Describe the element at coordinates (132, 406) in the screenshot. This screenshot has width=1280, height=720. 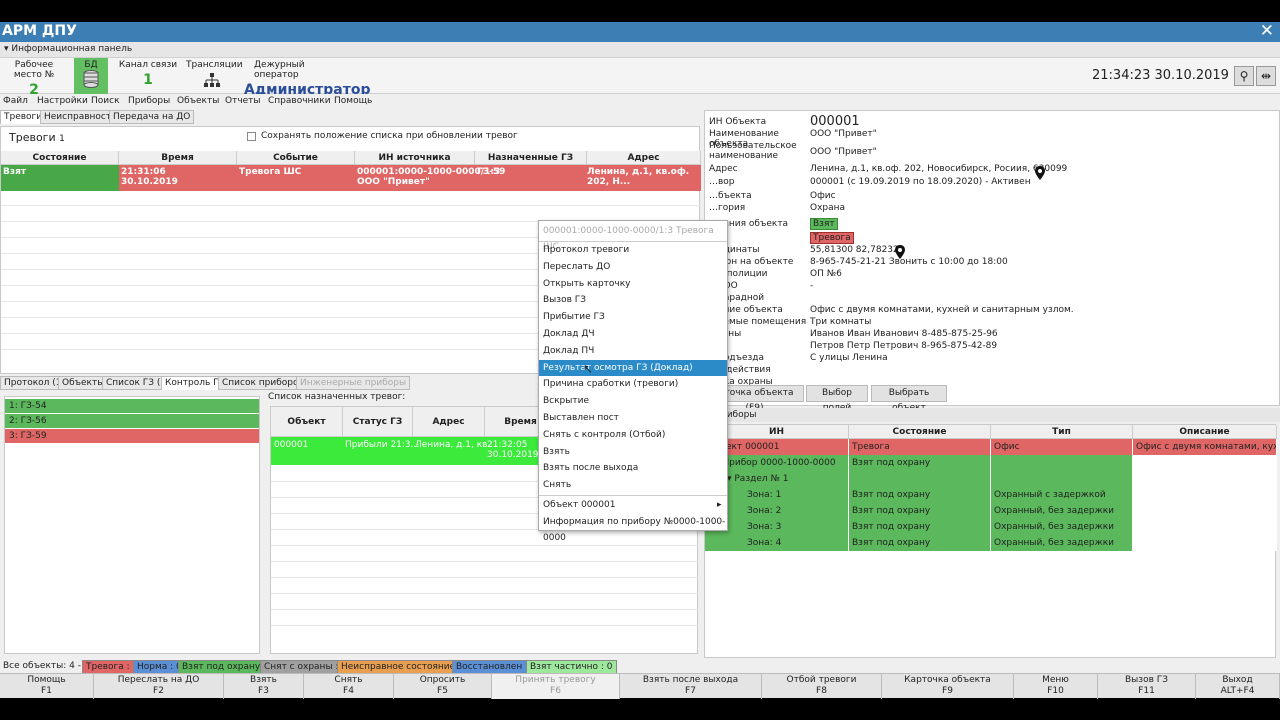
I see `gz-item: 1: ГЗ-54` at that location.